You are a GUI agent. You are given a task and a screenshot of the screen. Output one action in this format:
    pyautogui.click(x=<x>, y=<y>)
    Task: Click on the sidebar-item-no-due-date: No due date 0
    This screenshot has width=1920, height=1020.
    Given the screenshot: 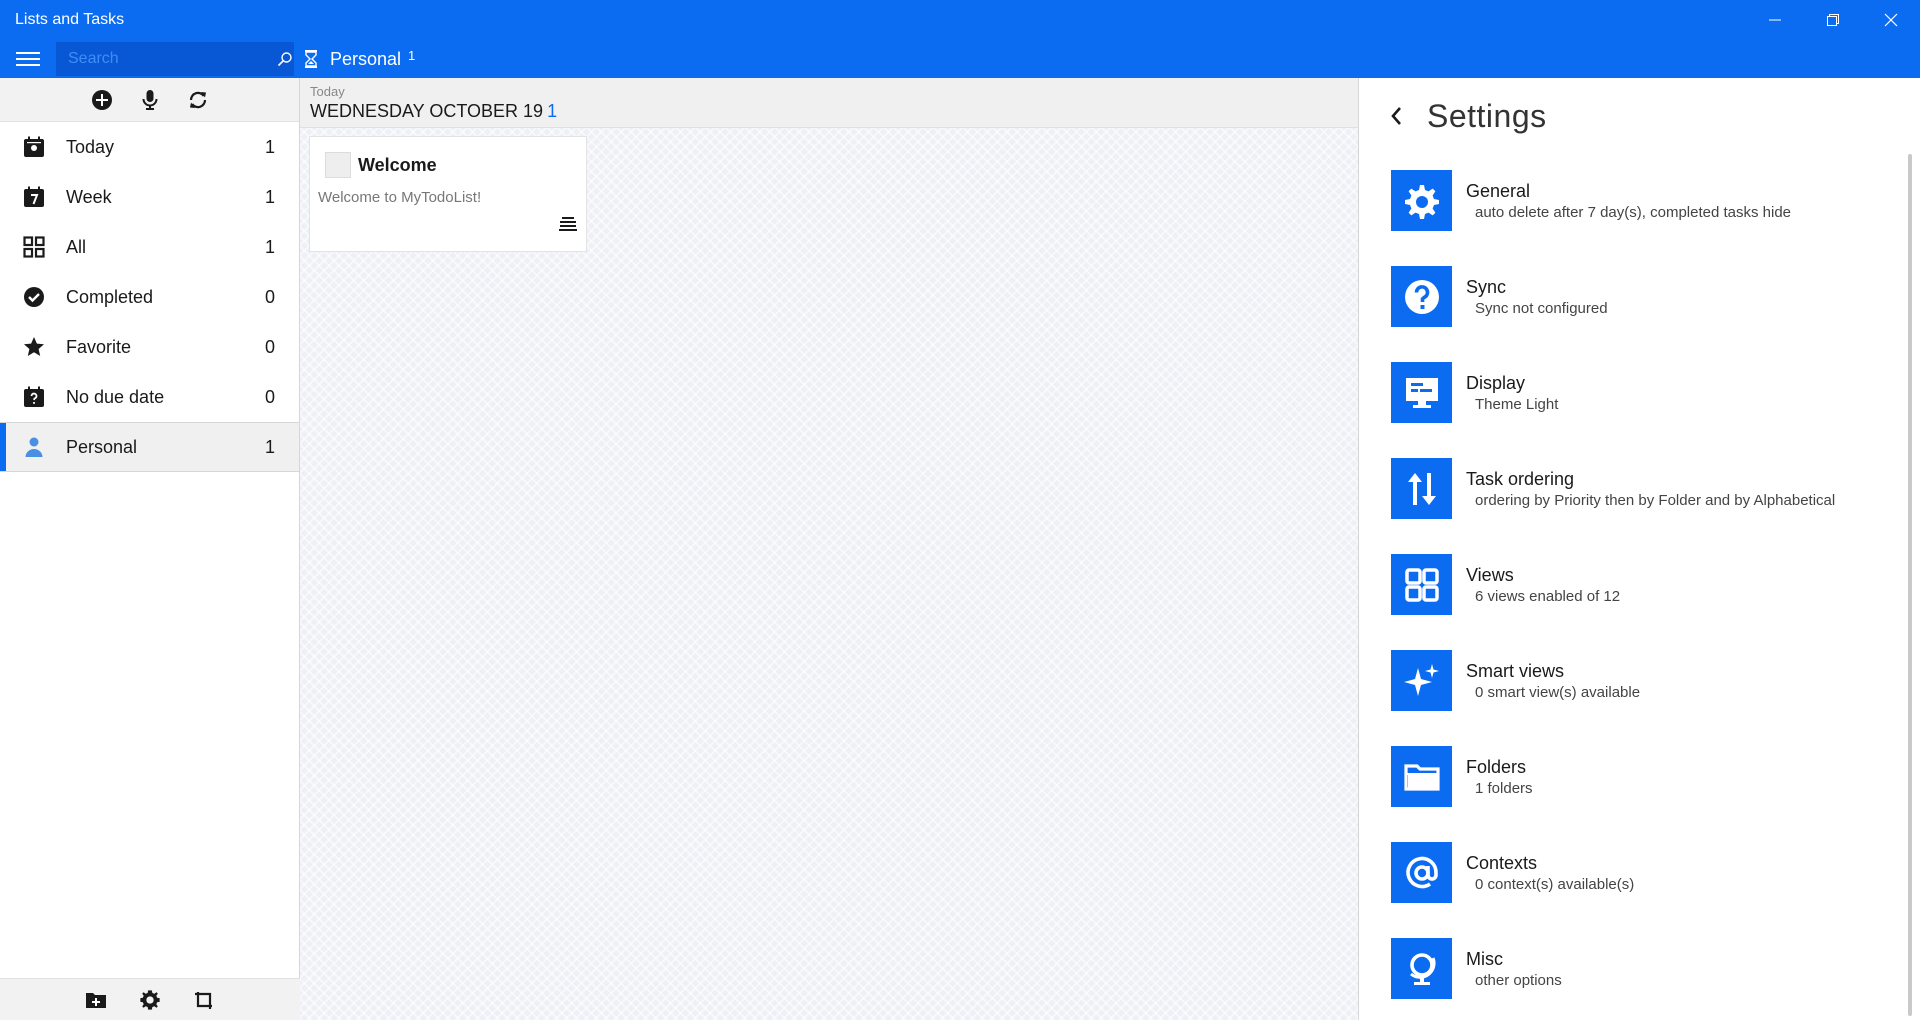 What is the action you would take?
    pyautogui.click(x=149, y=397)
    